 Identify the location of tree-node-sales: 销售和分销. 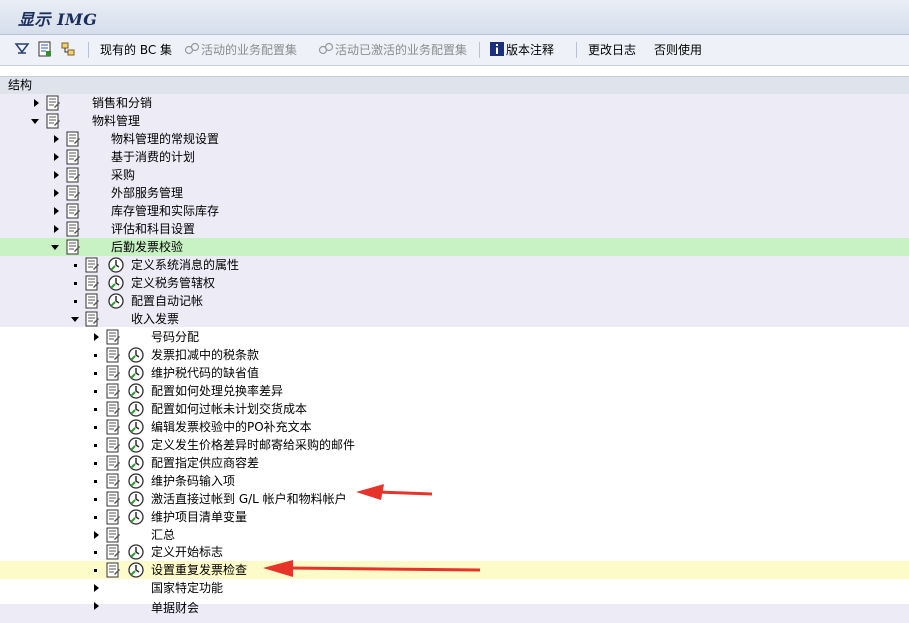
(454, 103).